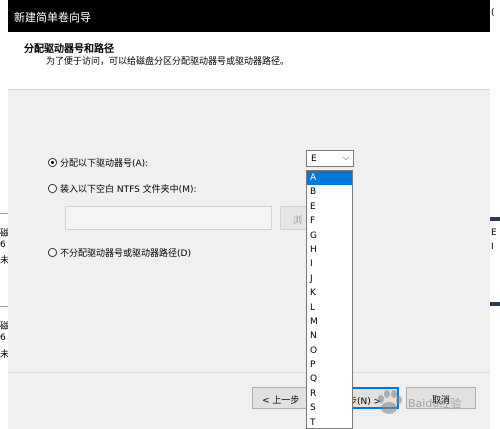 The image size is (500, 429). What do you see at coordinates (104, 164) in the screenshot?
I see `radio-label: 分配以下驱动器号(A):` at bounding box center [104, 164].